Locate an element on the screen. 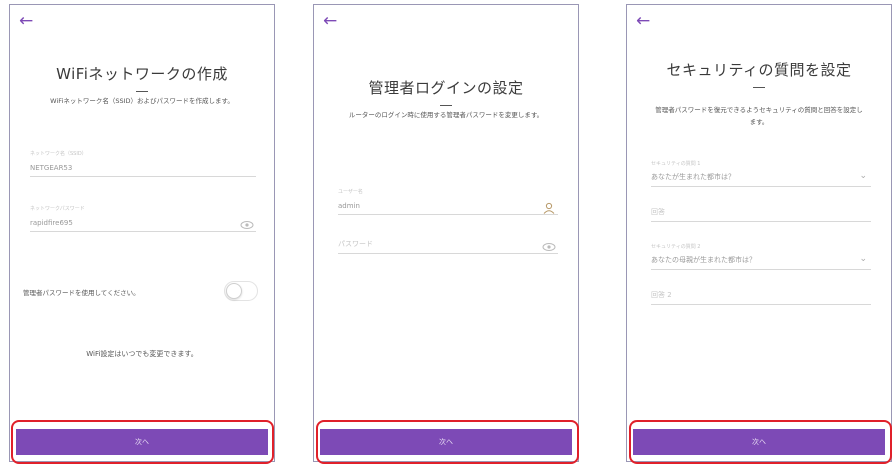 The height and width of the screenshot is (465, 894). admin-password-toggle-label: 管理者パスワードを使用してください。 is located at coordinates (81, 293).